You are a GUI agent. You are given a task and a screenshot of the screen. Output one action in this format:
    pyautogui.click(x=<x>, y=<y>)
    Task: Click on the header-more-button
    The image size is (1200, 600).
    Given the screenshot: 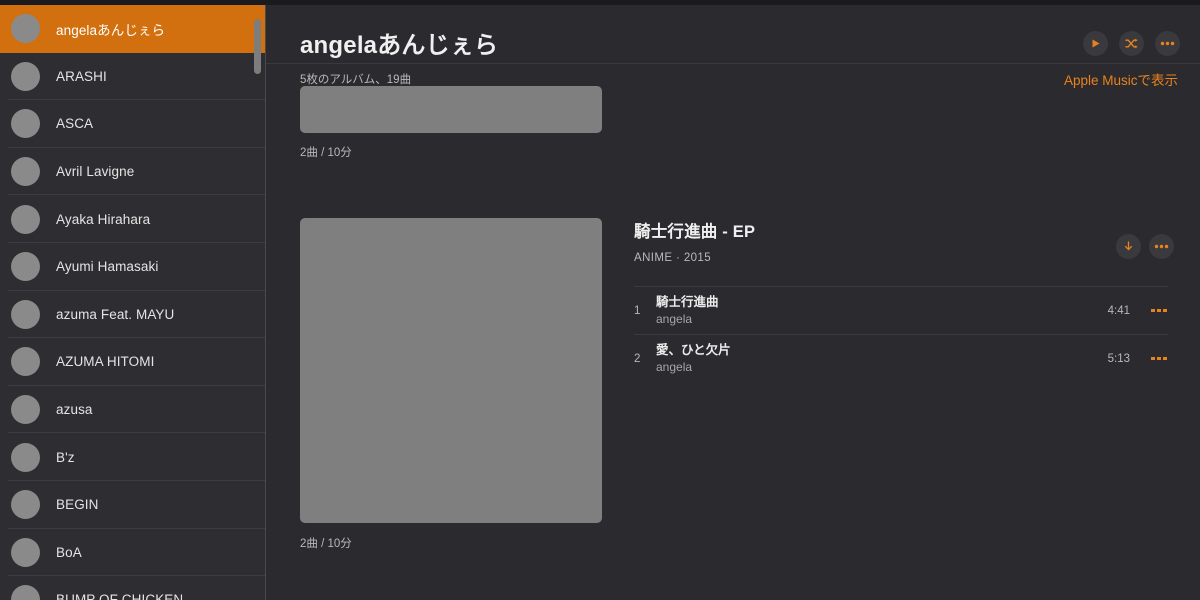 What is the action you would take?
    pyautogui.click(x=1167, y=43)
    